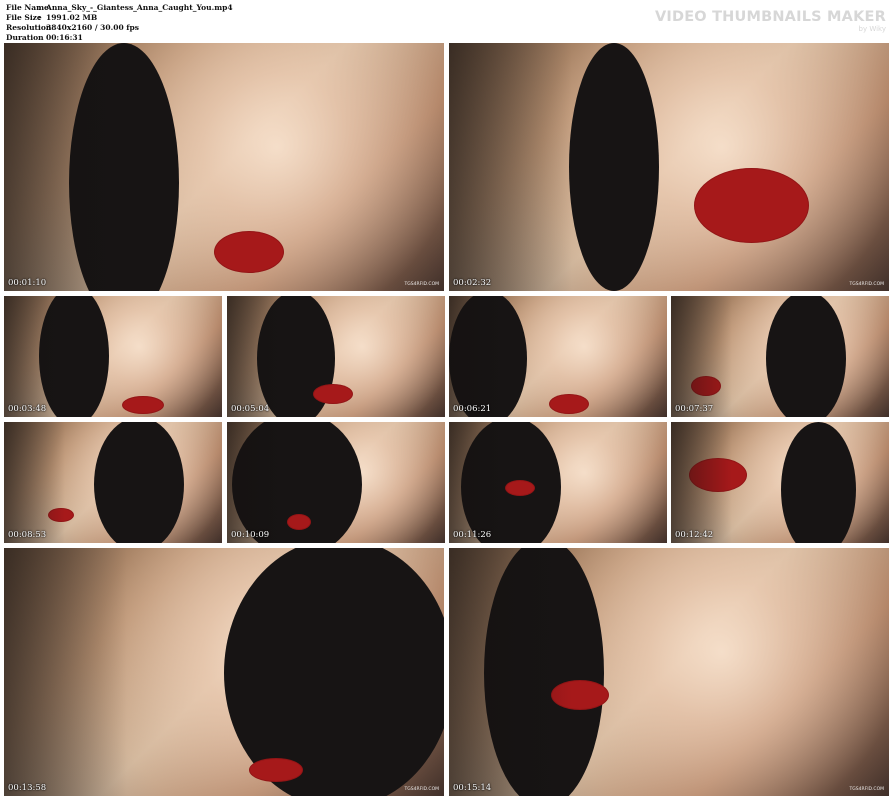 The width and height of the screenshot is (893, 800). What do you see at coordinates (72, 17) in the screenshot?
I see `file-size-value: 1991.02 MB` at bounding box center [72, 17].